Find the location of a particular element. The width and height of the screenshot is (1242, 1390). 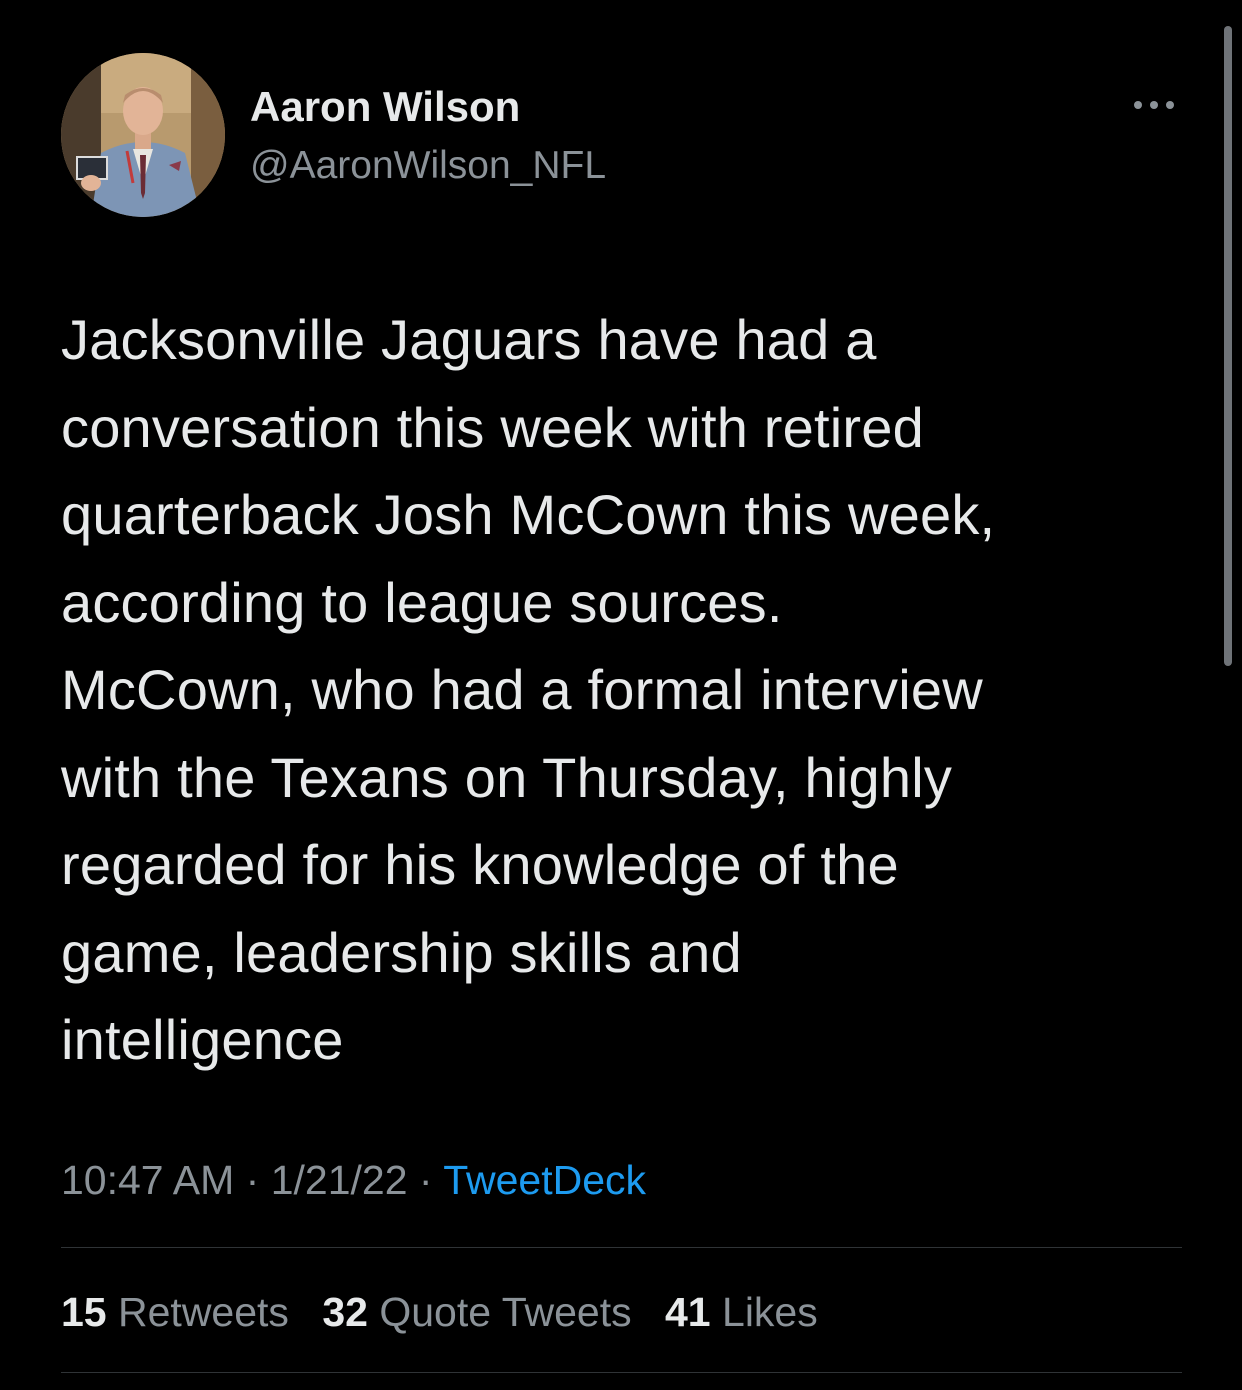

tweet-text-line: Jacksonville Jaguars have had a is located at coordinates (469, 339).